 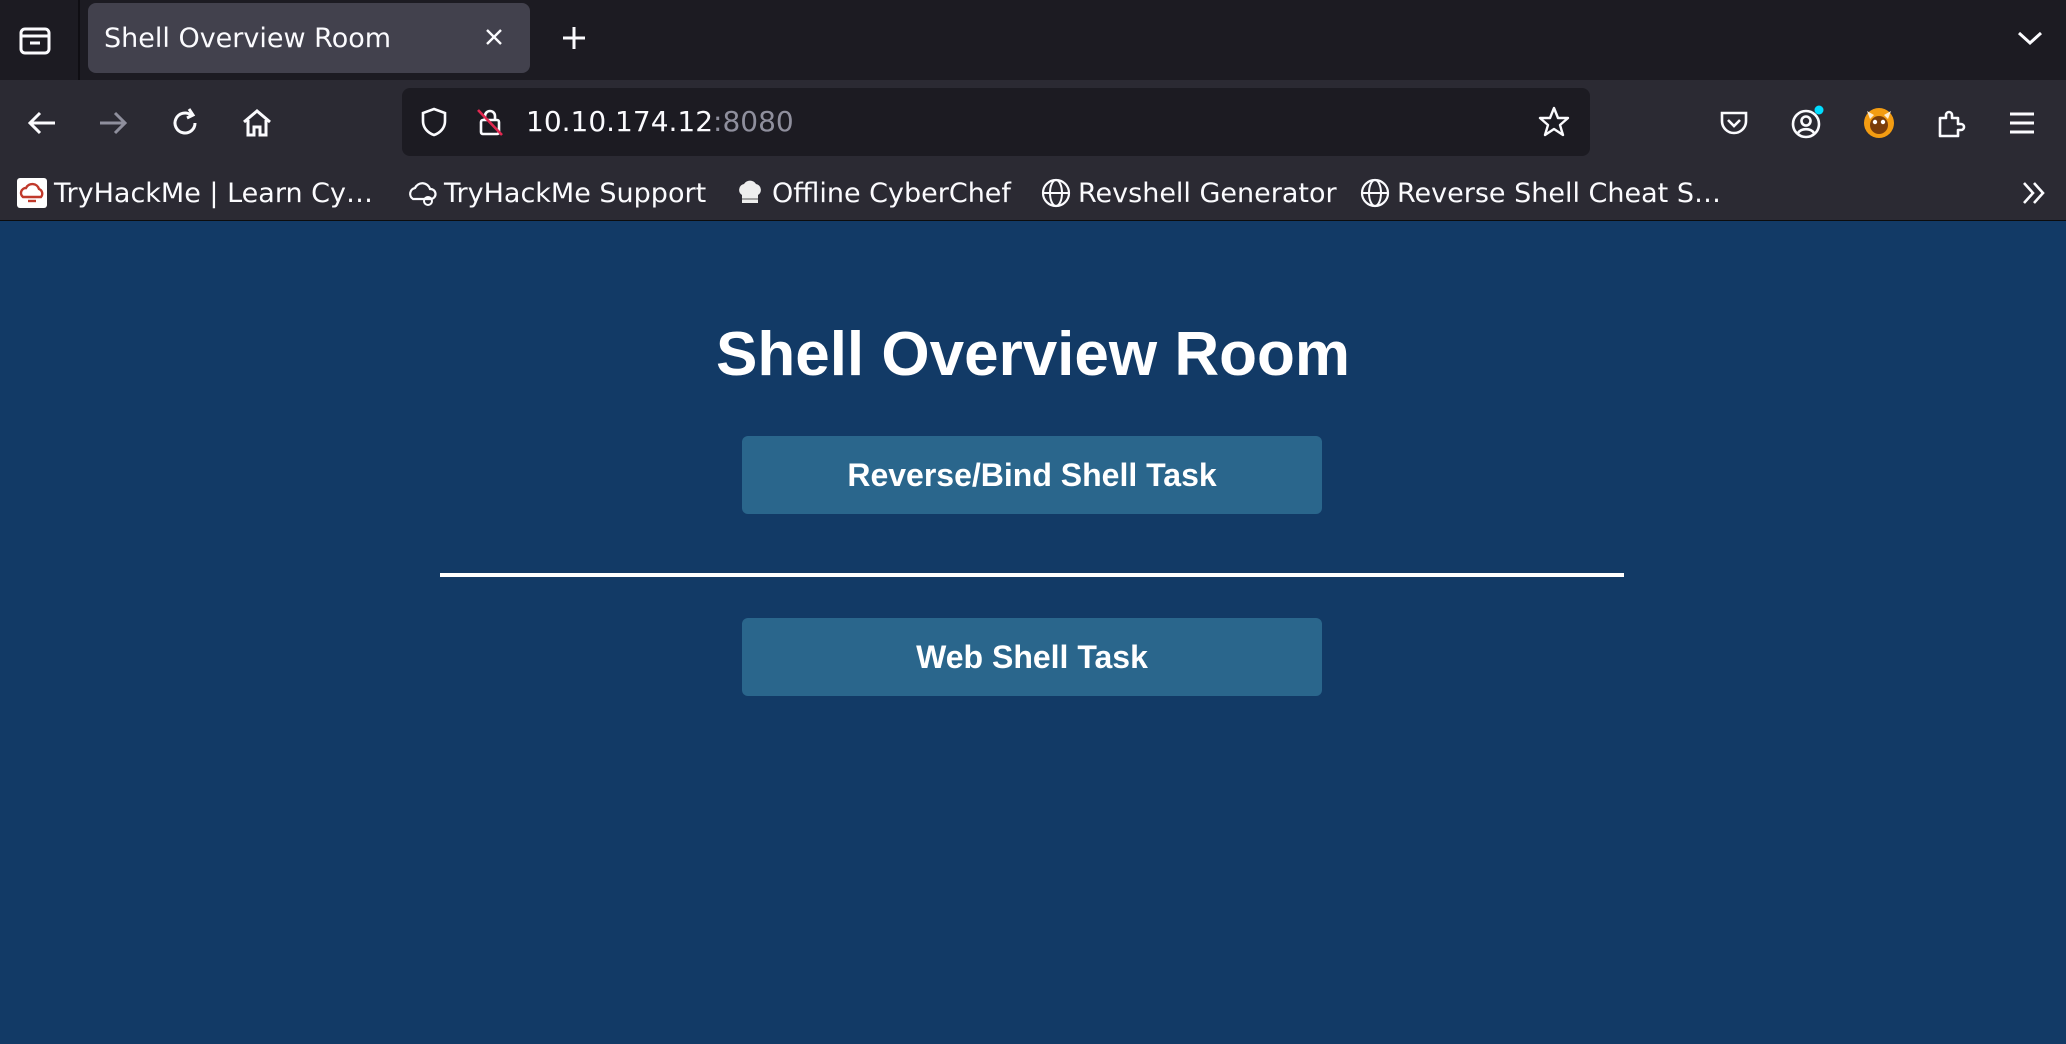 I want to click on reverse-bind-shell-task-button: Reverse/Bind Shell Task, so click(x=1032, y=475).